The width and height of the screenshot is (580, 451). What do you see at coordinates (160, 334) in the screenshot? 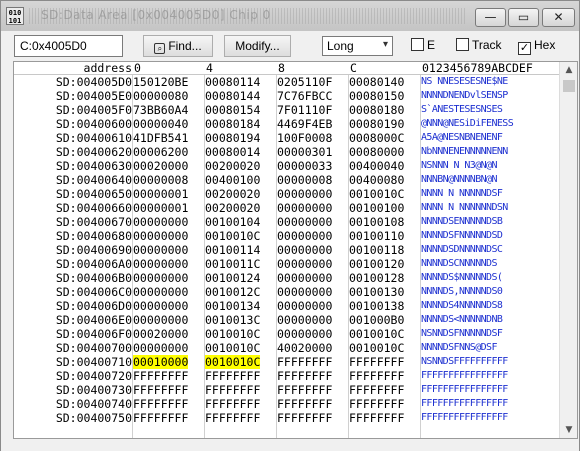
I see `hex-cell: 00020000` at bounding box center [160, 334].